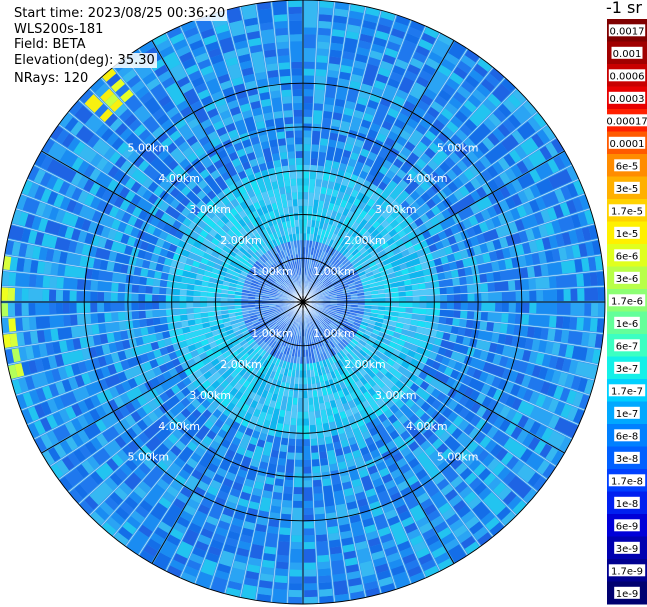 Image resolution: width=647 pixels, height=607 pixels. What do you see at coordinates (627, 211) in the screenshot?
I see `colorbar-tick-label: 1.7e-5` at bounding box center [627, 211].